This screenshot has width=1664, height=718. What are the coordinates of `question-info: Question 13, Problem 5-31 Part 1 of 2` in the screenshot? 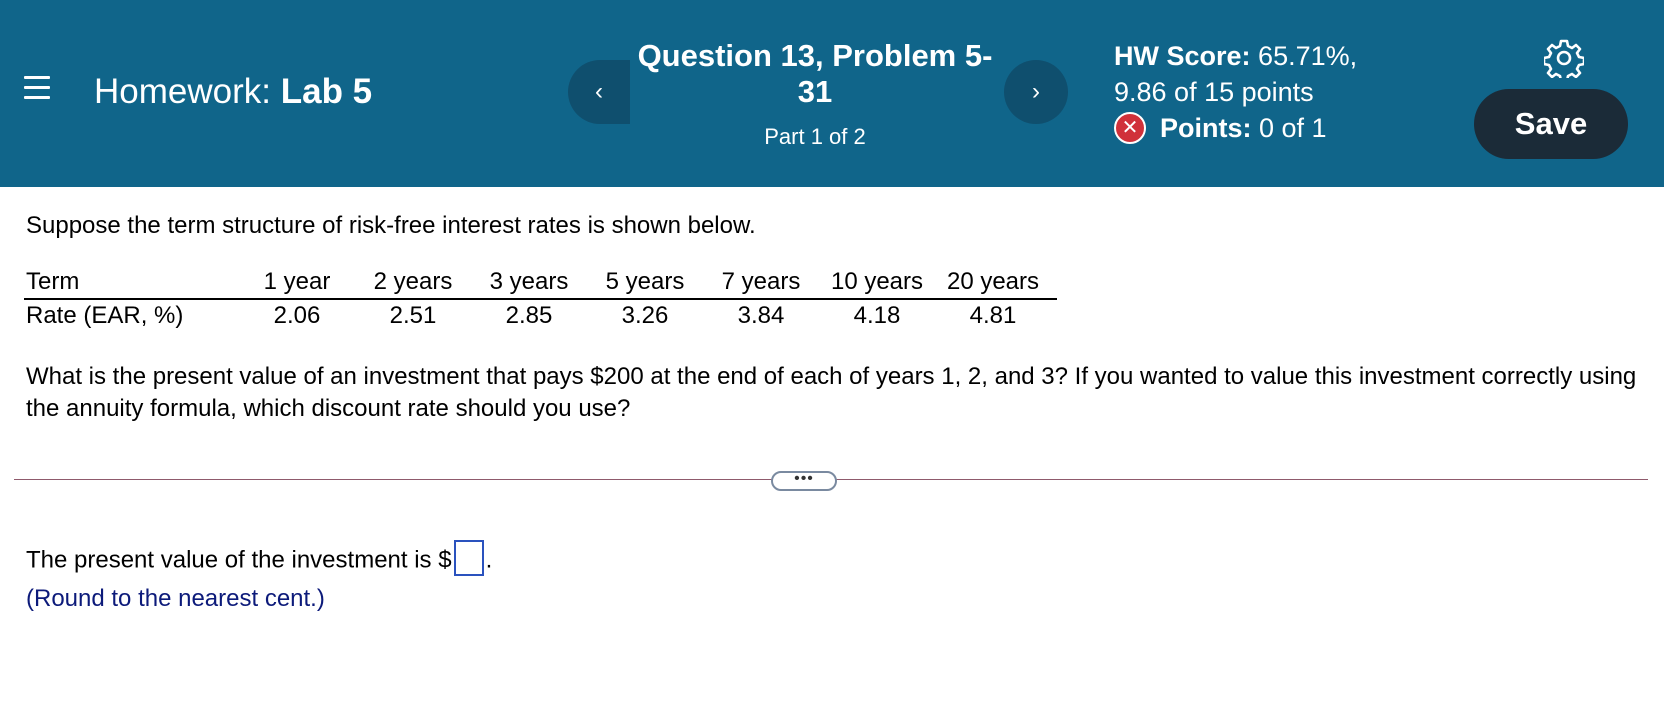 It's located at (815, 94).